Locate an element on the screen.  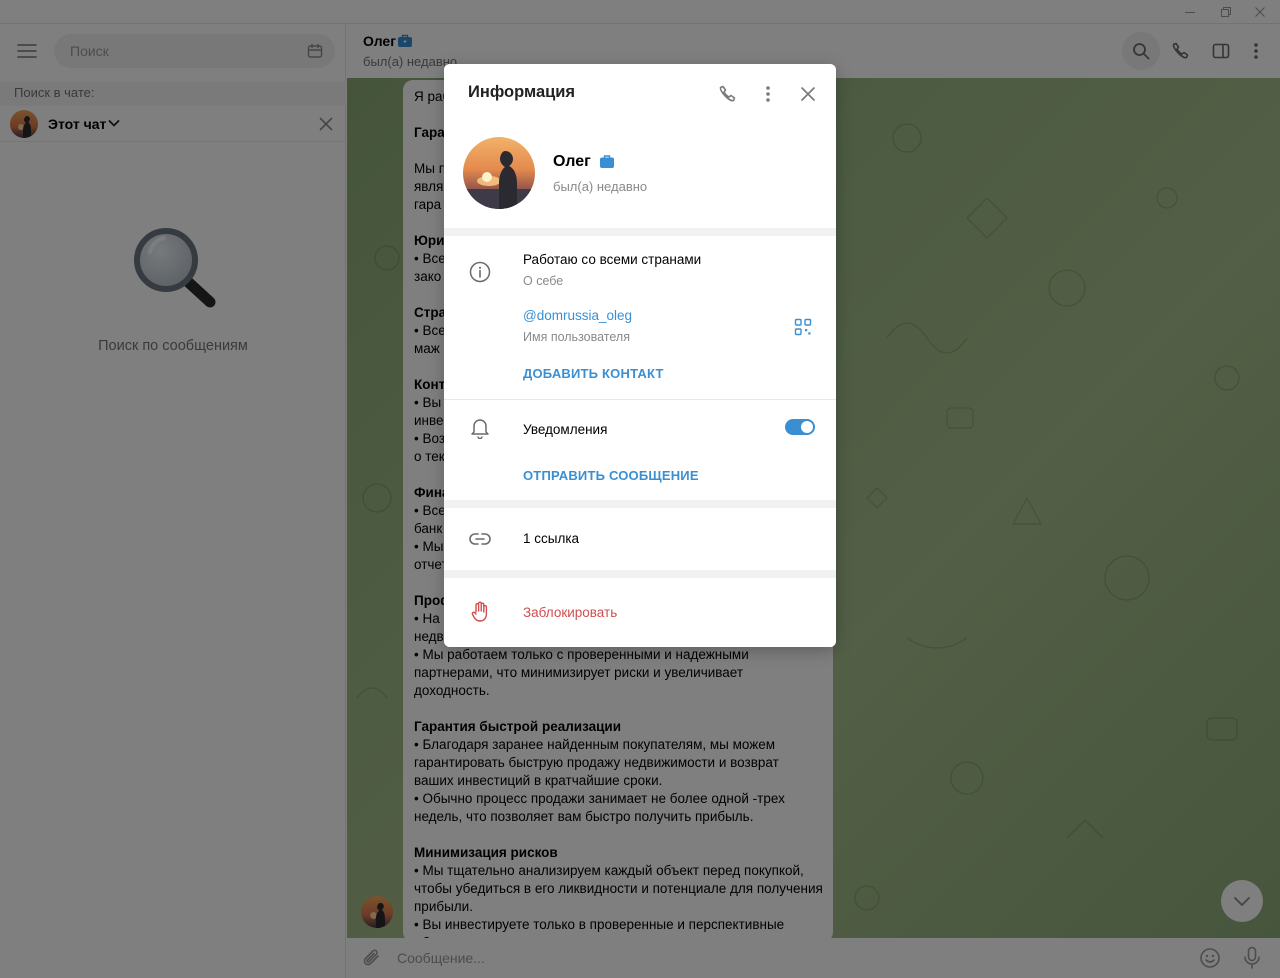
bio-label: О себе is located at coordinates (543, 281).